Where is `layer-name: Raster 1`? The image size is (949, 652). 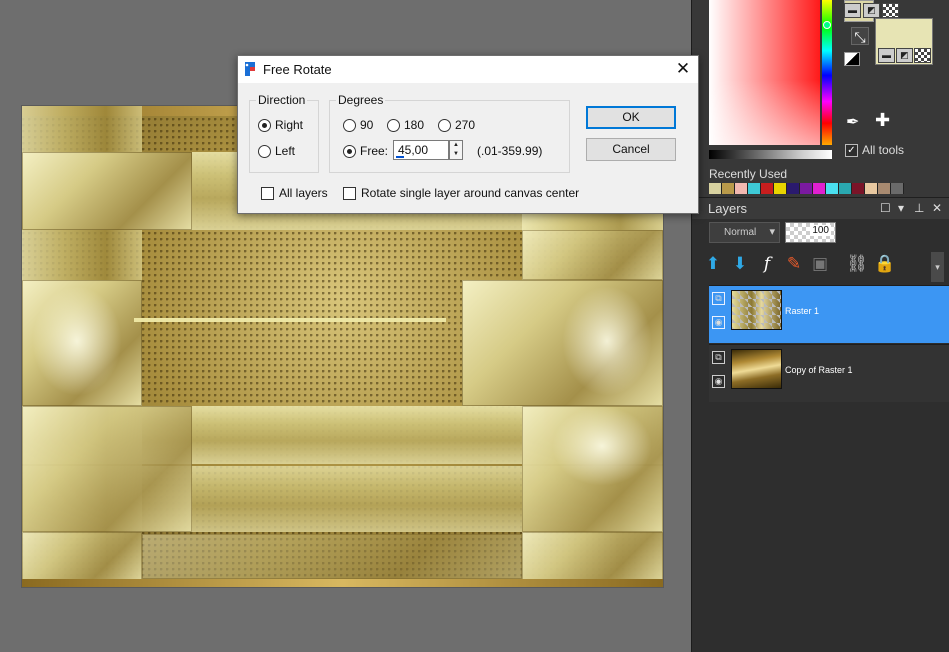
layer-name: Raster 1 is located at coordinates (802, 311).